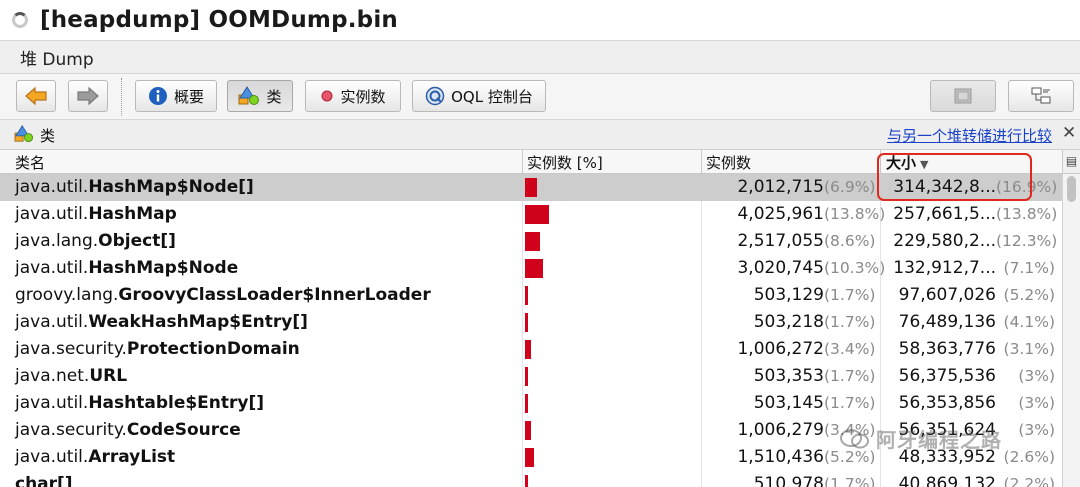 Image resolution: width=1080 pixels, height=487 pixels. What do you see at coordinates (163, 268) in the screenshot?
I see `class-simple-name: HashMap$Node` at bounding box center [163, 268].